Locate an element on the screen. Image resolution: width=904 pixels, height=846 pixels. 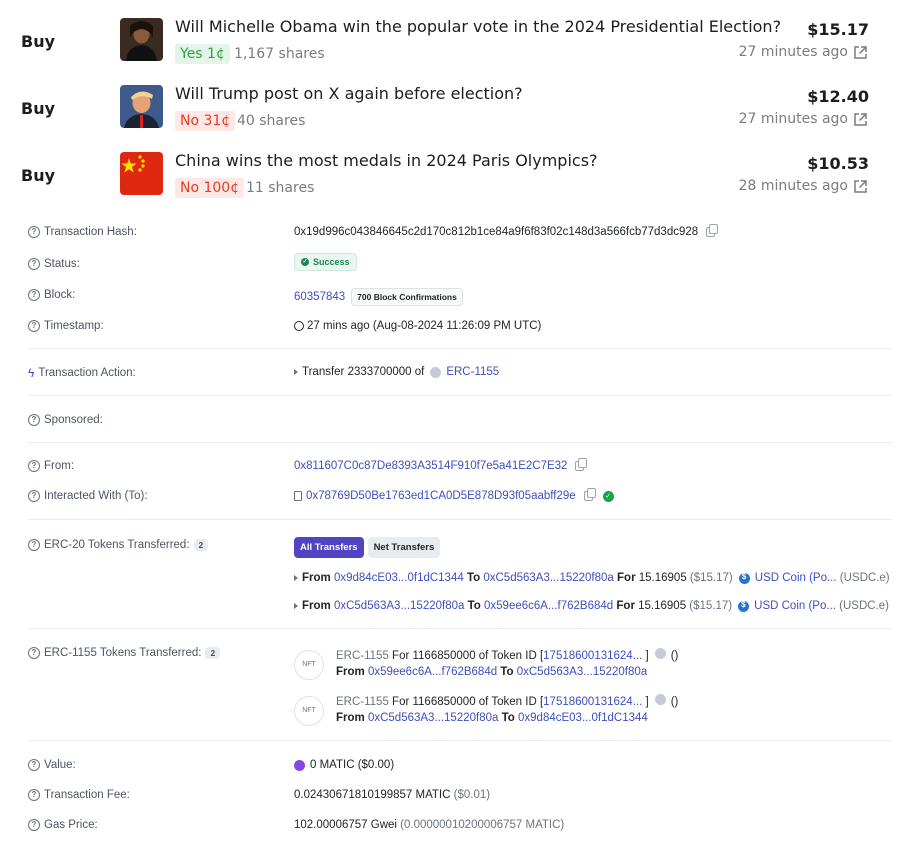
net-transfers-button: Net Transfers is located at coordinates (404, 547).